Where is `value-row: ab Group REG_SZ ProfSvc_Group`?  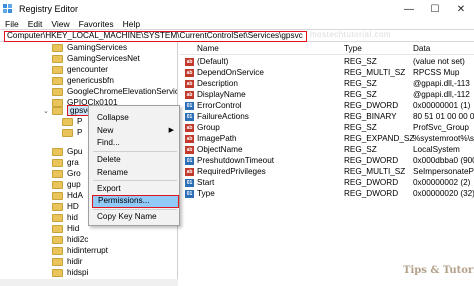 value-row: ab Group REG_SZ ProfSvc_Group is located at coordinates (327, 127).